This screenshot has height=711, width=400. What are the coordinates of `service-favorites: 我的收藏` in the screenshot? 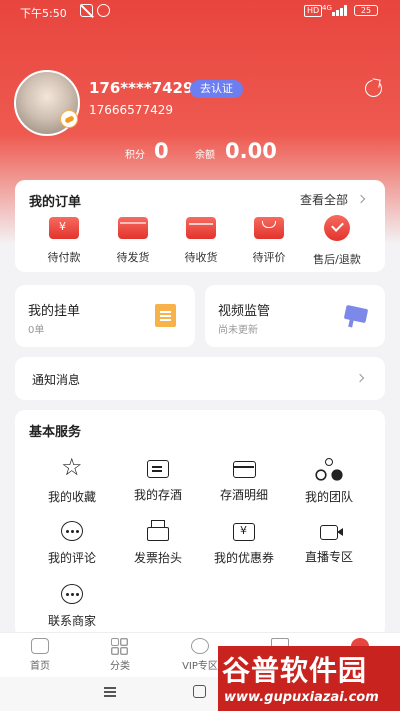 It's located at (72, 479).